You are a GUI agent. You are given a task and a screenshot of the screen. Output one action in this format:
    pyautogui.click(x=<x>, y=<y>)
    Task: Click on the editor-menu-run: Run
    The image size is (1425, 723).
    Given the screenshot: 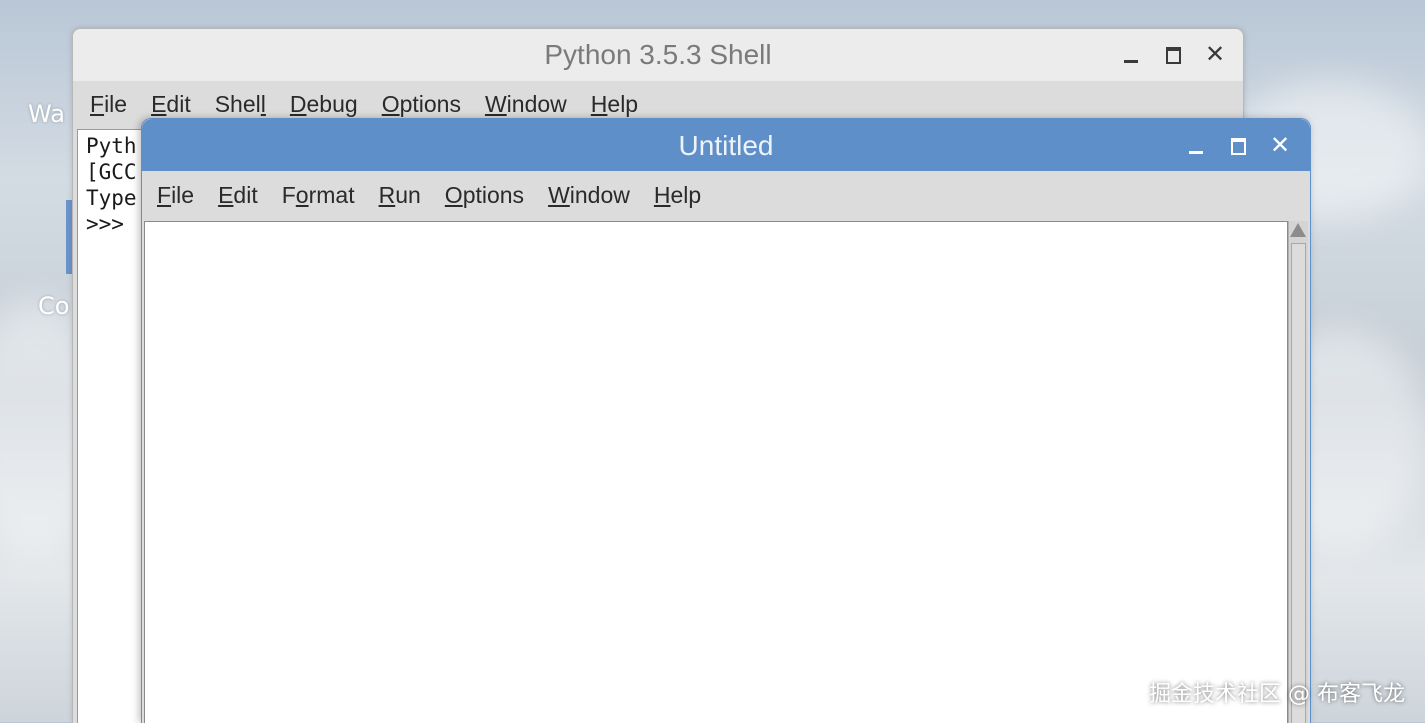 What is the action you would take?
    pyautogui.click(x=405, y=195)
    